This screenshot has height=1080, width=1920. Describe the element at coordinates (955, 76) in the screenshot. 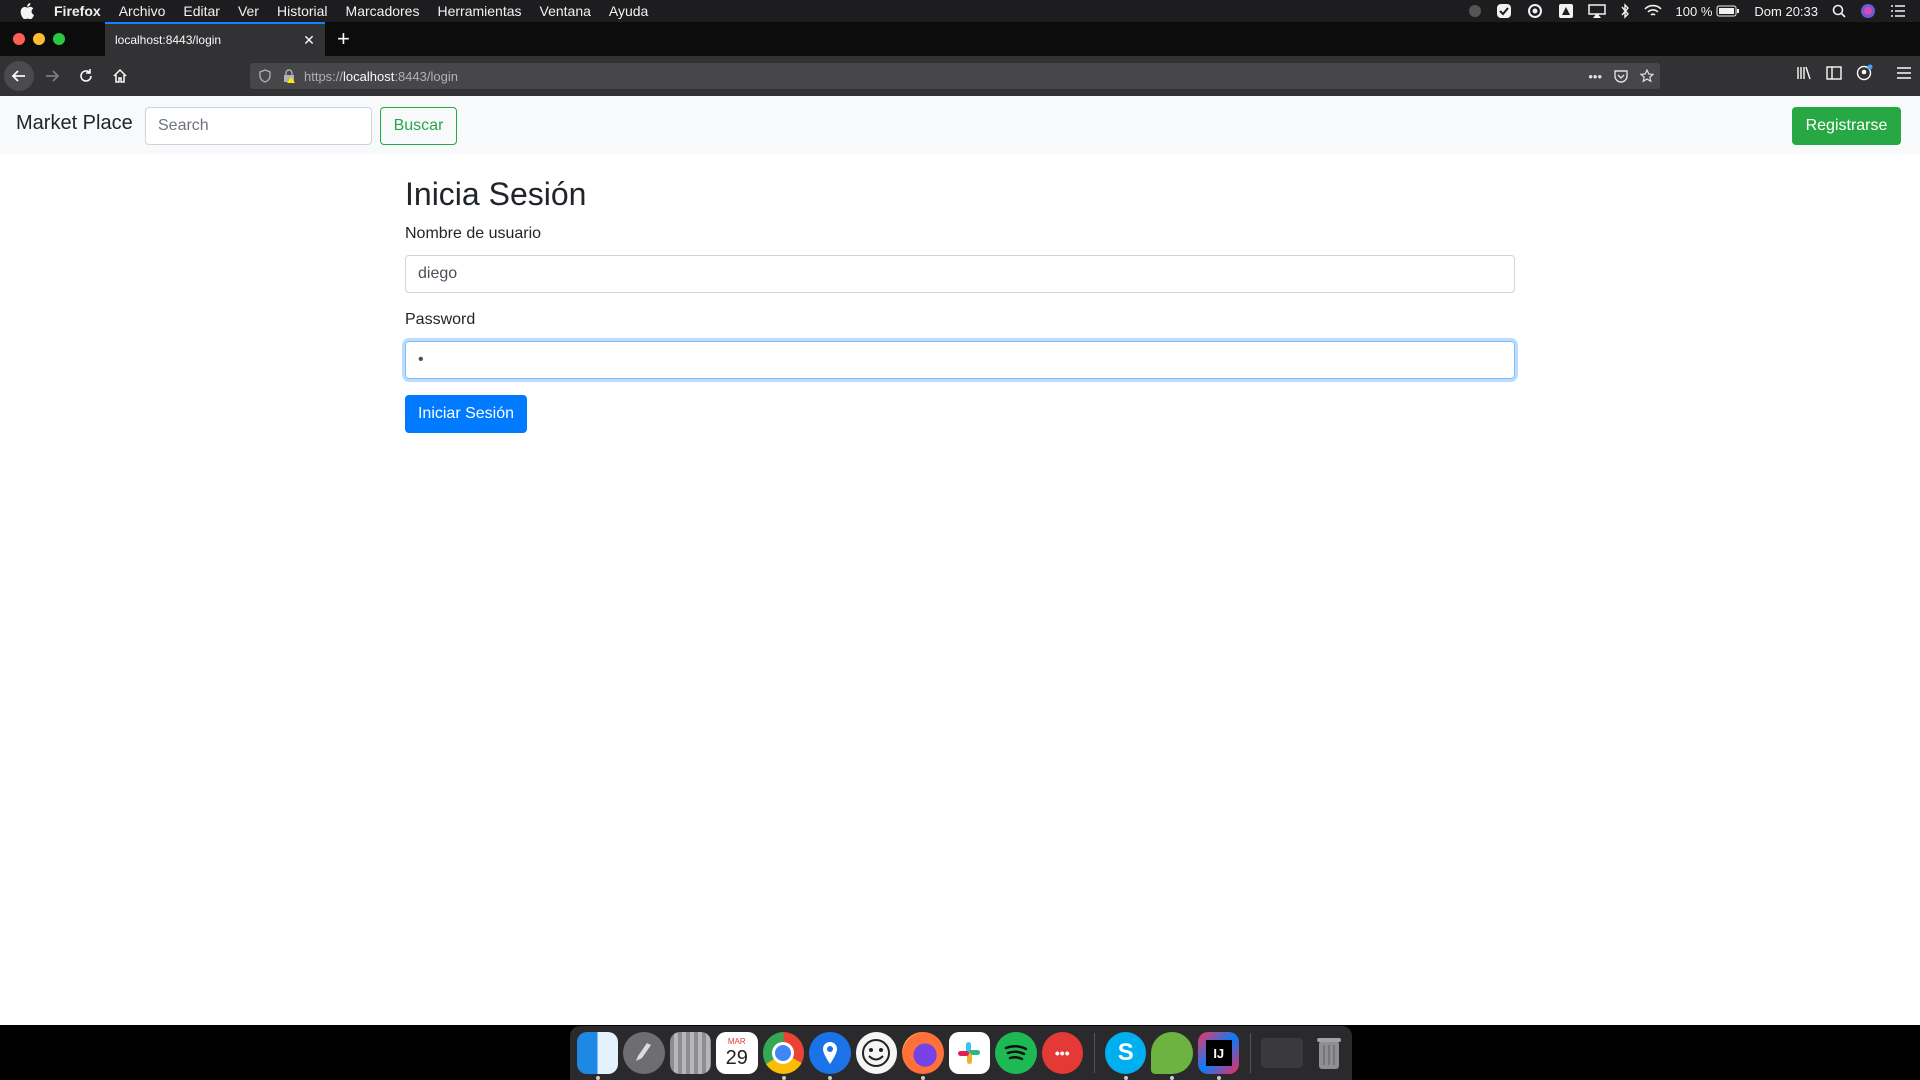

I see `url-bar: https://localhost:8443/login •••` at that location.